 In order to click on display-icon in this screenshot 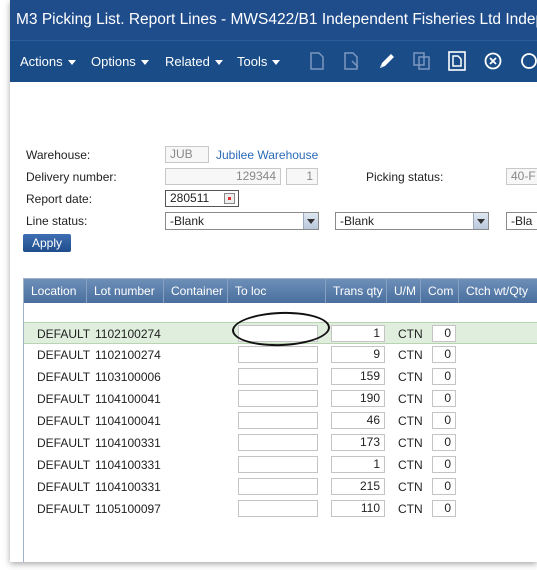, I will do `click(457, 61)`.